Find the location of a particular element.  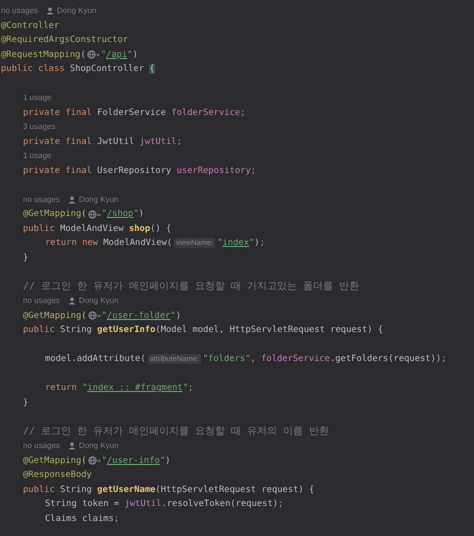

code-text: "index"); is located at coordinates (241, 243).